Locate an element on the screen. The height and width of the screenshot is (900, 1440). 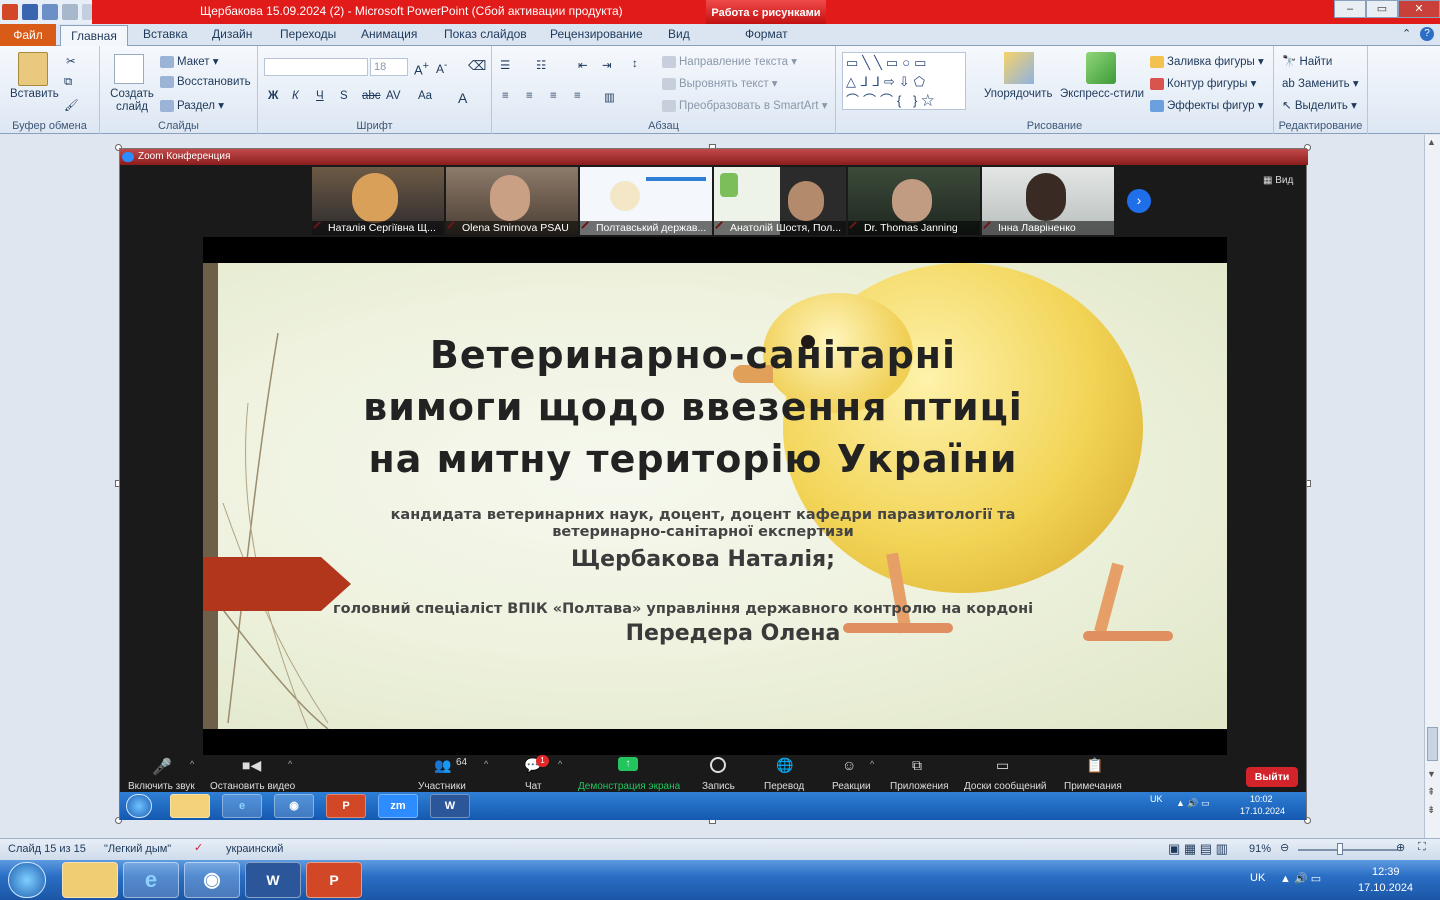
notes-button: Примечания is located at coordinates (1093, 786).